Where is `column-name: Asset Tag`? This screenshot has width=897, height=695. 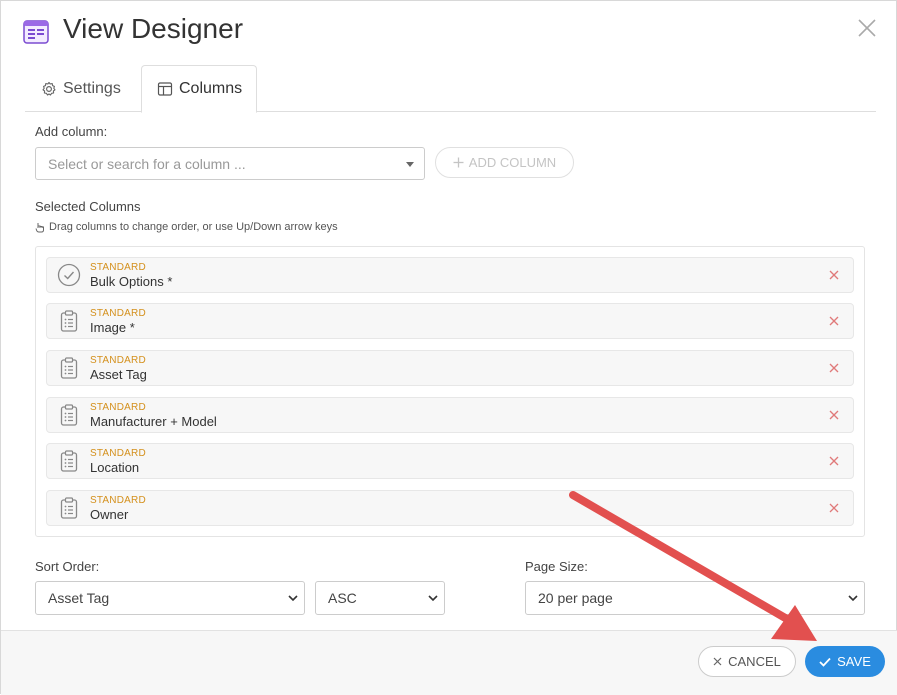 column-name: Asset Tag is located at coordinates (118, 374).